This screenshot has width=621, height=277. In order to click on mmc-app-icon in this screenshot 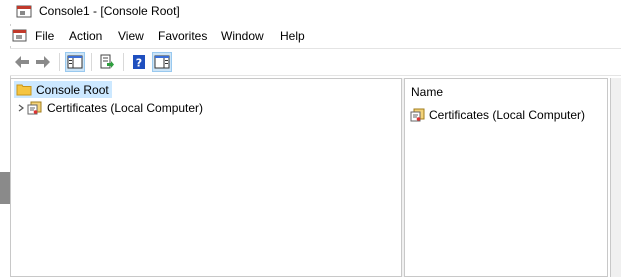, I will do `click(24, 11)`.